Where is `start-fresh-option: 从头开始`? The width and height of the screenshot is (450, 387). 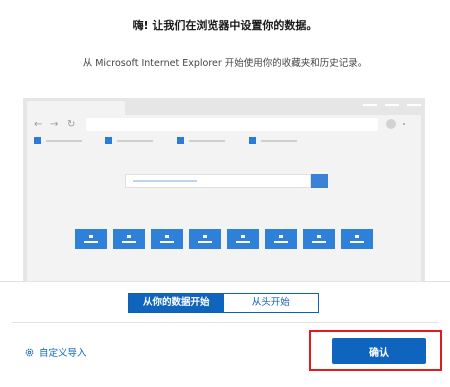
start-fresh-option: 从头开始 is located at coordinates (270, 303).